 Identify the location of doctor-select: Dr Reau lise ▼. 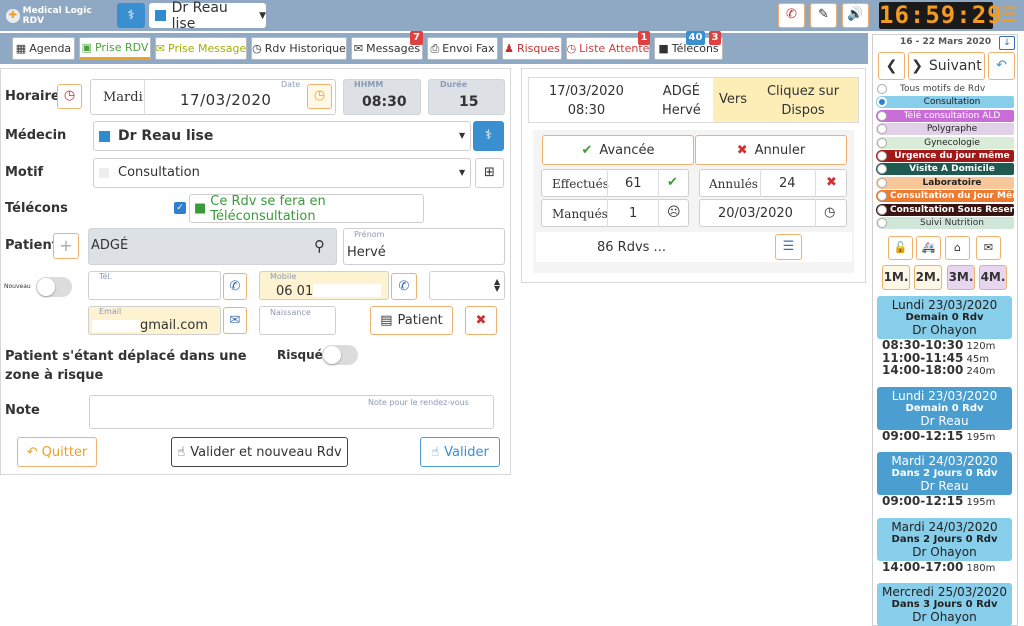
(207, 16).